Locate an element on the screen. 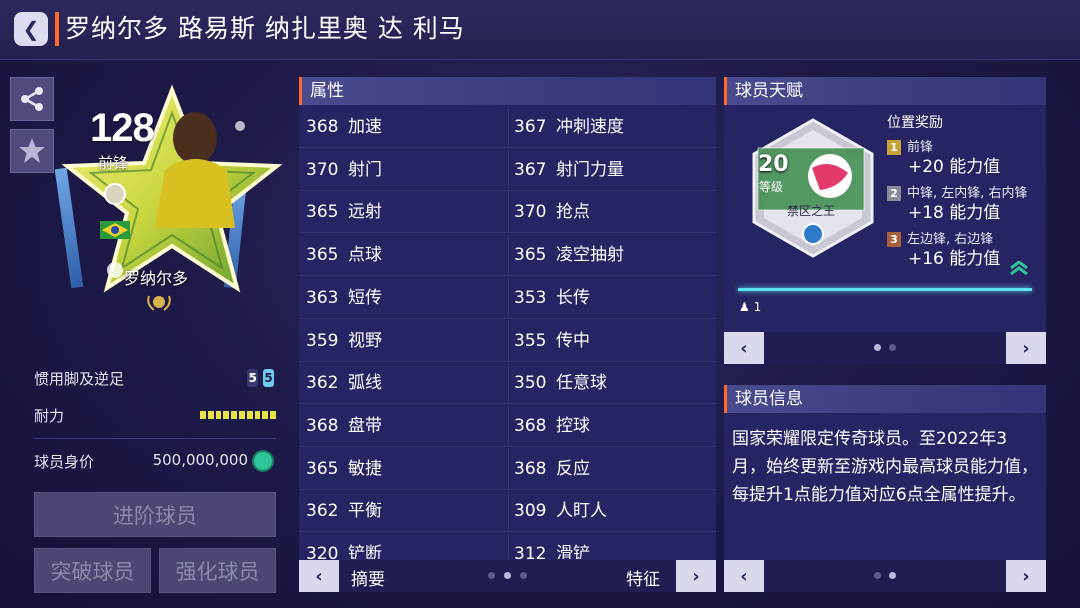  talent-nav: ‹ › is located at coordinates (885, 348).